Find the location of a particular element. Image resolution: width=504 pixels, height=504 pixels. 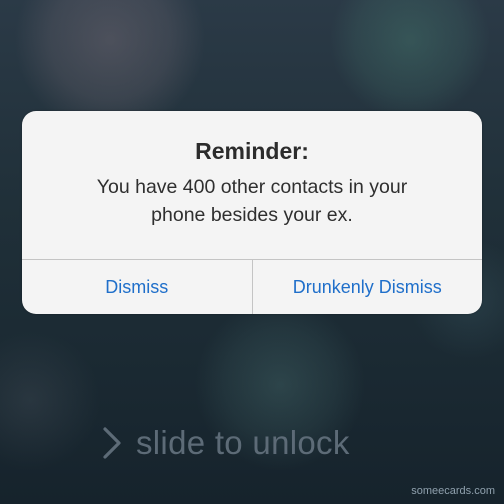

alert-message-line-1: You have 400 other contacts in your is located at coordinates (252, 187).